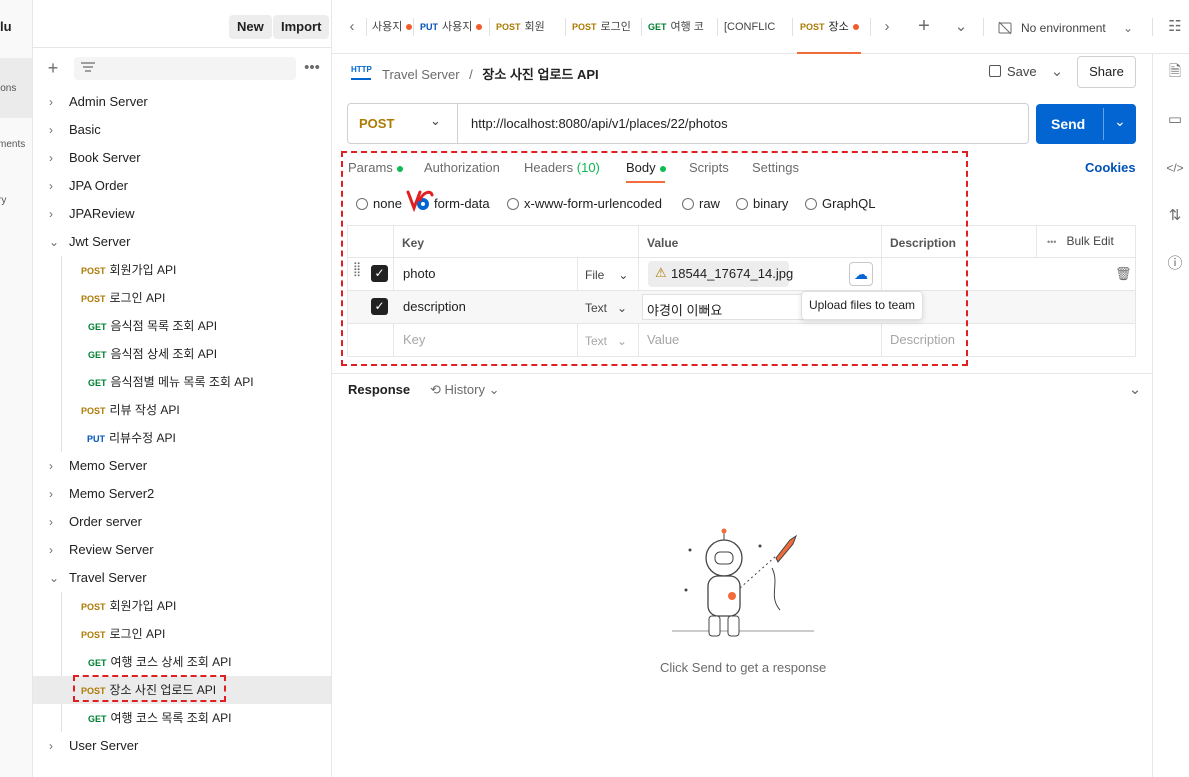 The width and height of the screenshot is (1189, 777). Describe the element at coordinates (831, 27) in the screenshot. I see `tab-active: POST 장소` at that location.